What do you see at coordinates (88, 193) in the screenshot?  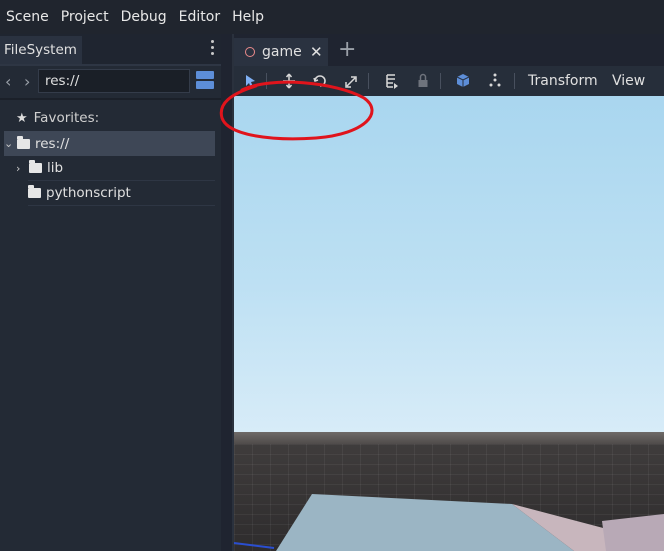 I see `tree-item-label: pythonscript` at bounding box center [88, 193].